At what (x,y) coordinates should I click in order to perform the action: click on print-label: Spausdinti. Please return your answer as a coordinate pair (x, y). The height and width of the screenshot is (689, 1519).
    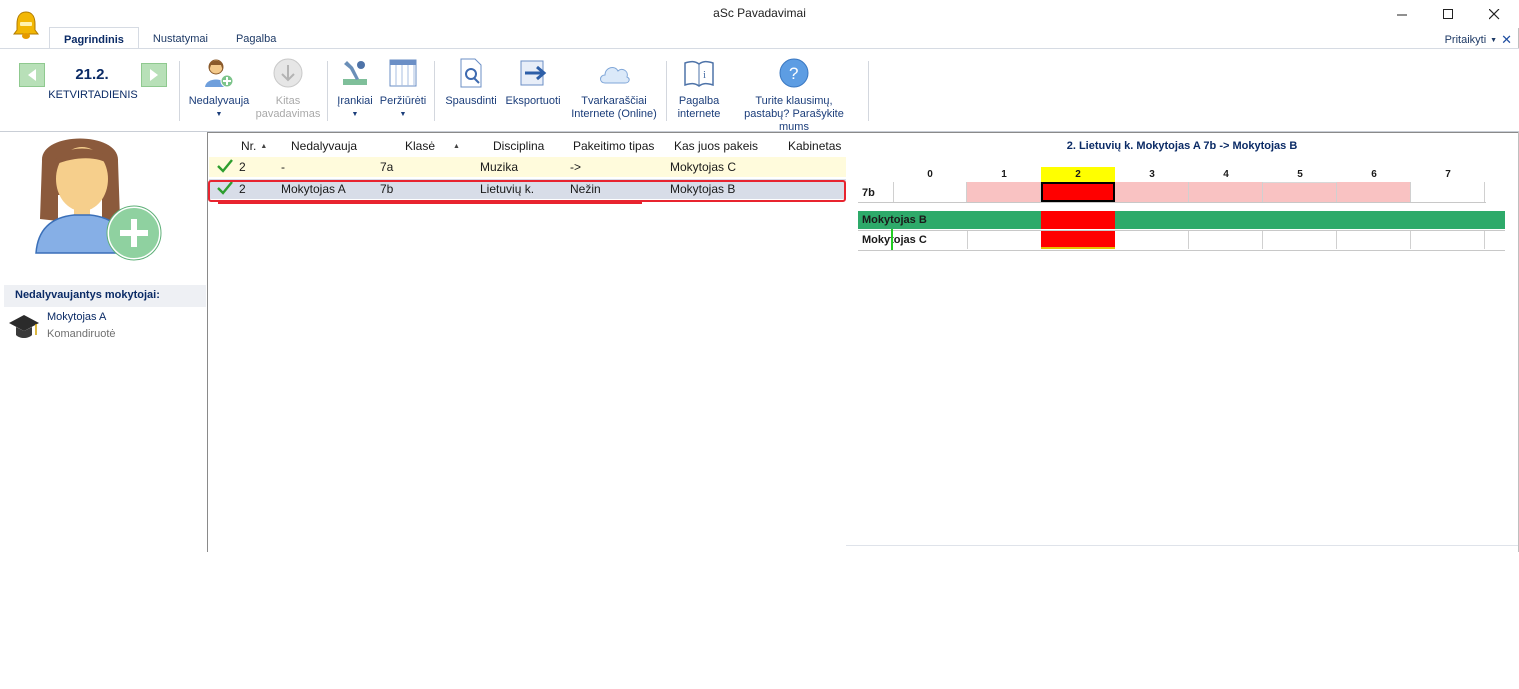
    Looking at the image, I should click on (471, 101).